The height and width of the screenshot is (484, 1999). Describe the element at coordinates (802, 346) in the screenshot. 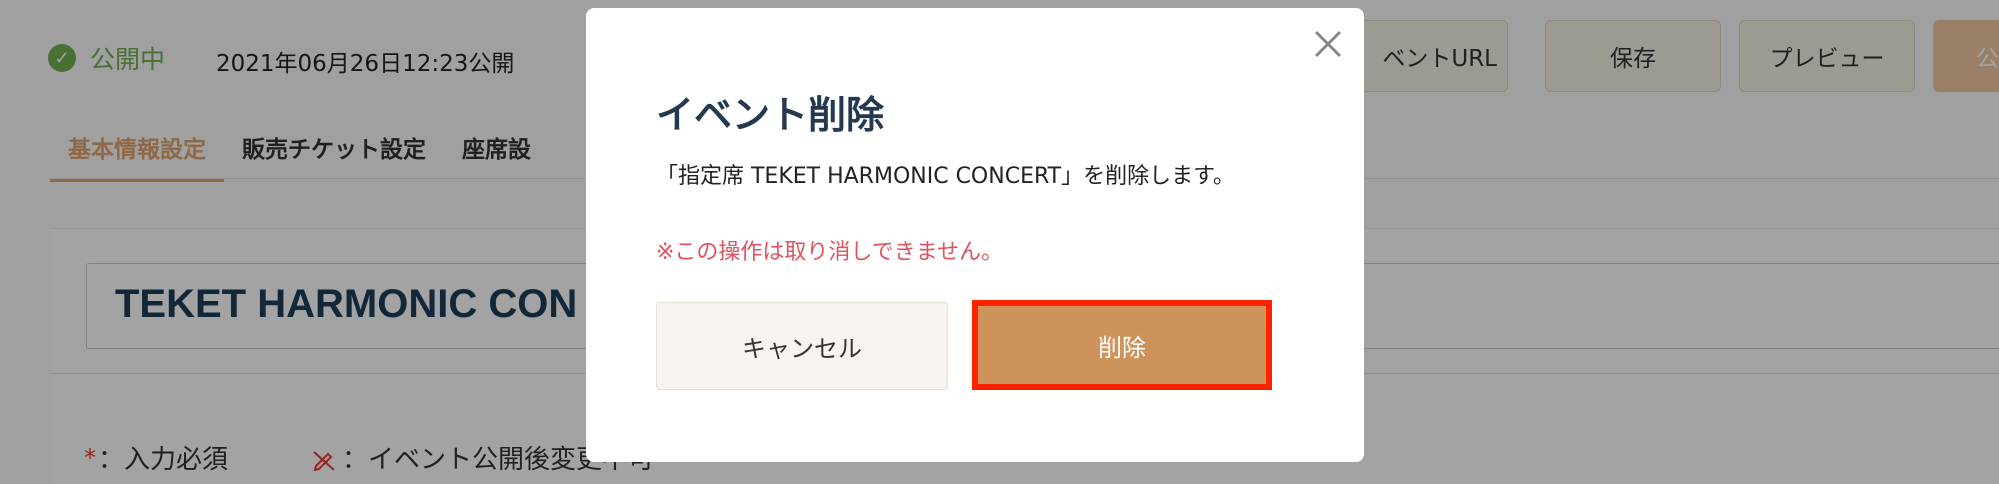

I see `cancel-button: キャンセル` at that location.